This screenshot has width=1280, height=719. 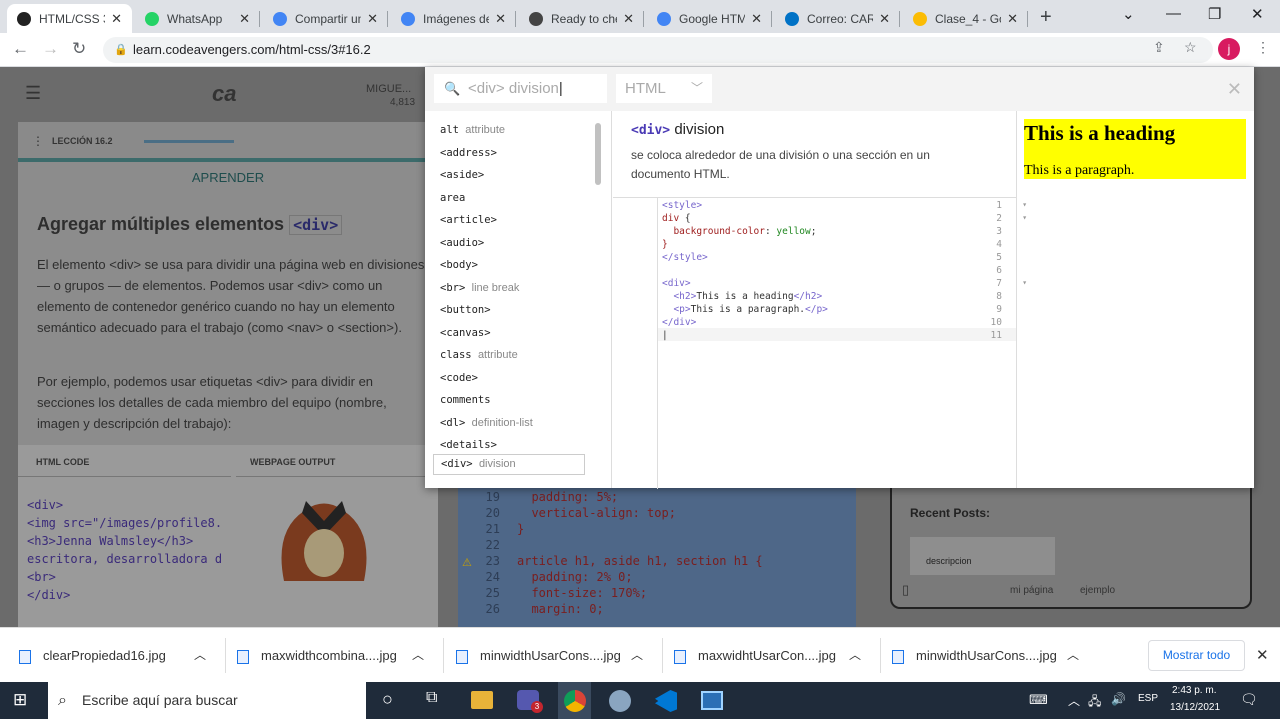 I want to click on task-view-icon: ⧉, so click(x=431, y=698).